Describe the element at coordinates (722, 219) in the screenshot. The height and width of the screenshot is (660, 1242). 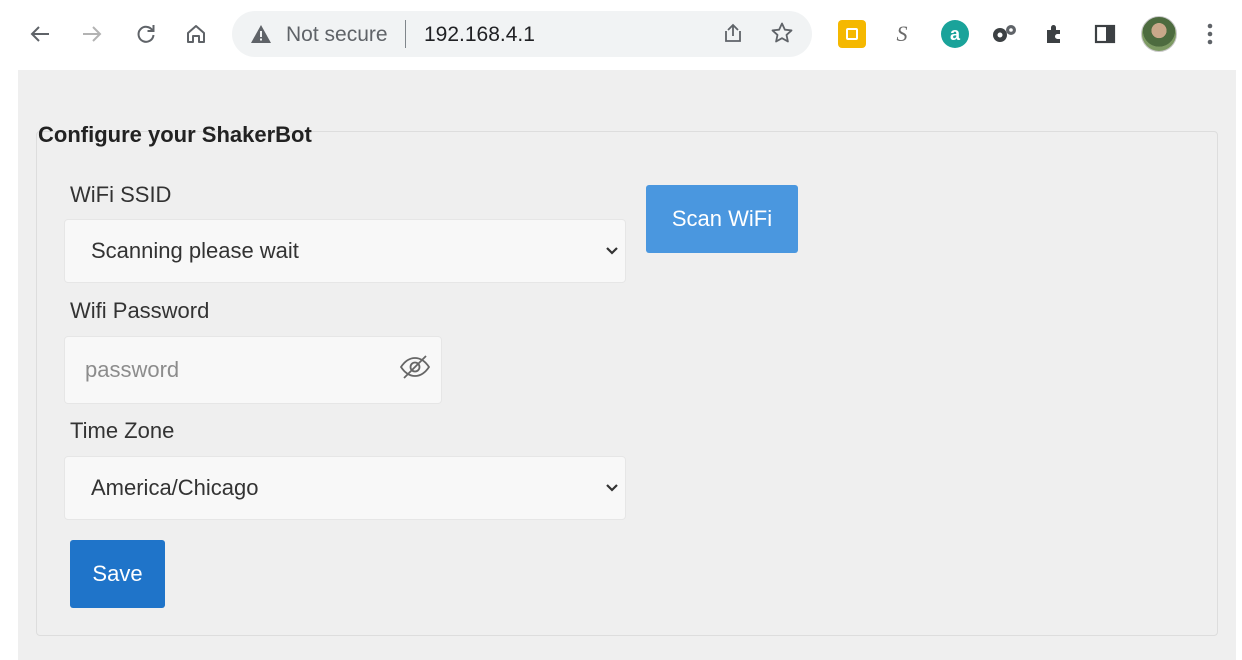
I see `scan-wifi-button: Scan WiFi` at that location.